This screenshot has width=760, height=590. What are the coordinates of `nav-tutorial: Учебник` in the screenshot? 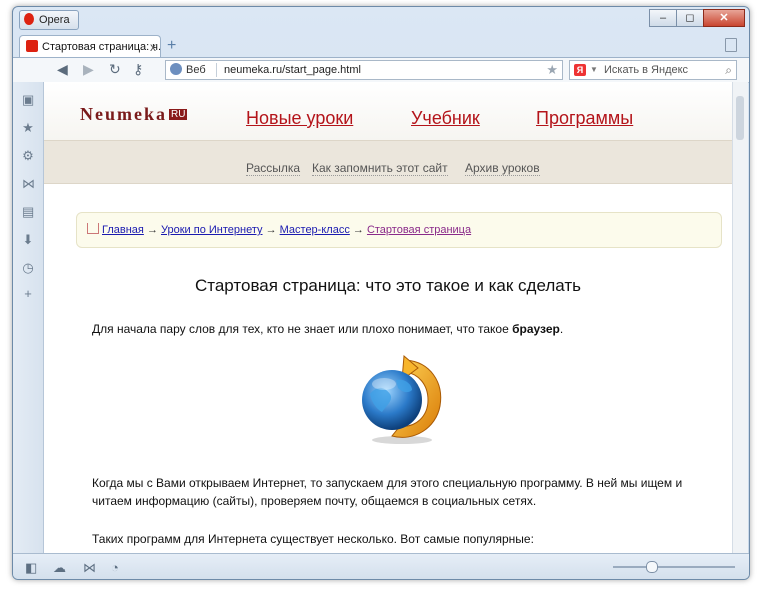 It's located at (445, 118).